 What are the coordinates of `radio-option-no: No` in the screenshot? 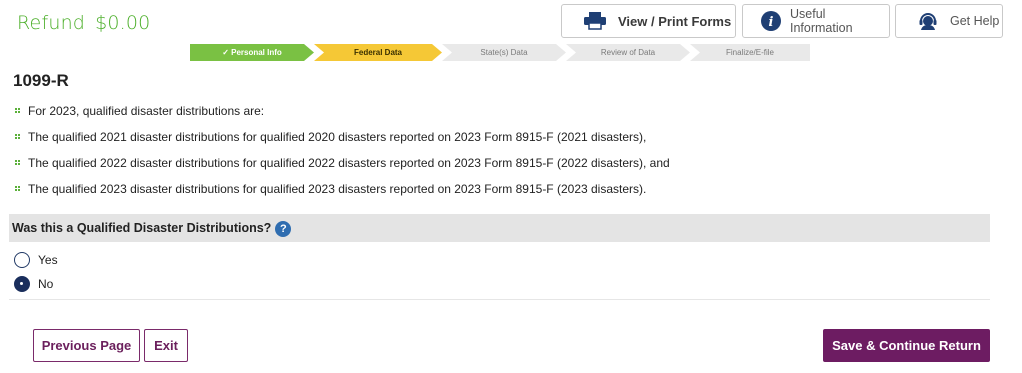 It's located at (33, 284).